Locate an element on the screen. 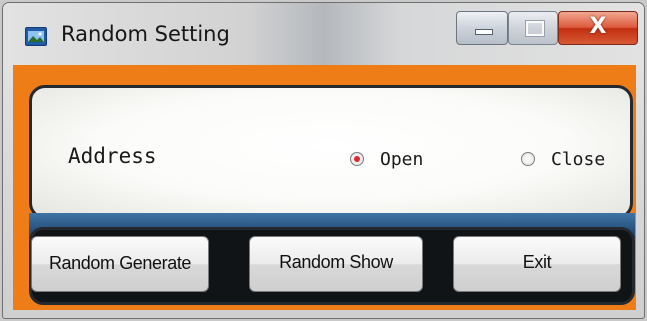 This screenshot has height=321, width=647. radio-unselected-icon is located at coordinates (528, 159).